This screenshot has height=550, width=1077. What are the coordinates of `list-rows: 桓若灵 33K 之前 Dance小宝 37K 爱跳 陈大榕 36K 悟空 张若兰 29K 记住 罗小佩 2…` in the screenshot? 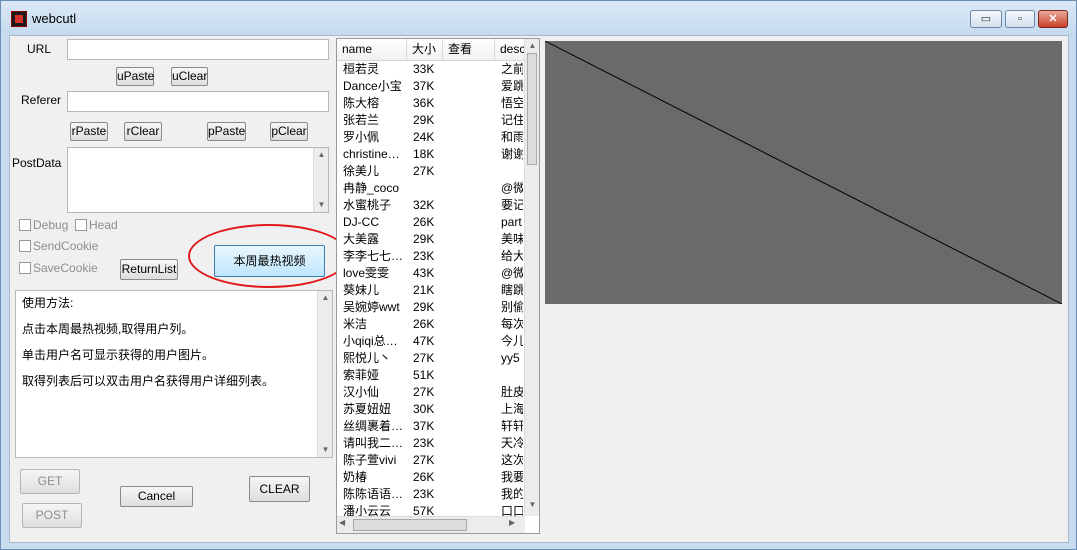 It's located at (431, 288).